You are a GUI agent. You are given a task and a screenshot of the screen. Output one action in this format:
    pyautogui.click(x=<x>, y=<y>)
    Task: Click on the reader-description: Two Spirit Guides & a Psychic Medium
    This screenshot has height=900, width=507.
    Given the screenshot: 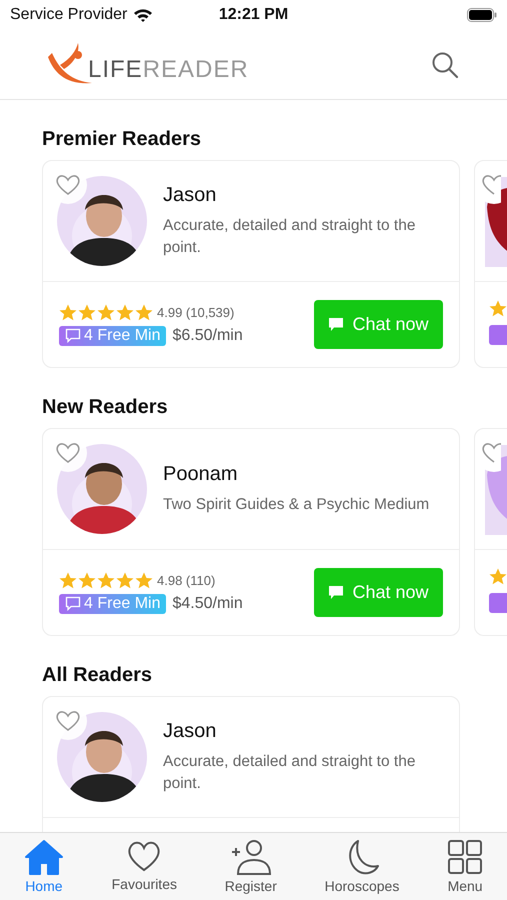 What is the action you would take?
    pyautogui.click(x=296, y=504)
    